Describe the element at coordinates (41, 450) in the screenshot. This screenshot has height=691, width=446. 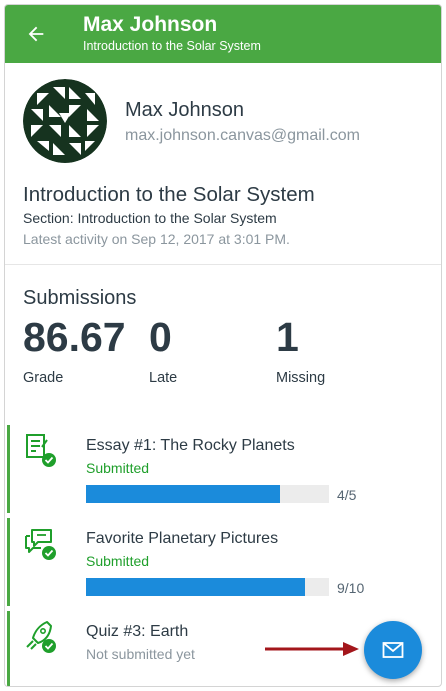
I see `assignment-icon` at that location.